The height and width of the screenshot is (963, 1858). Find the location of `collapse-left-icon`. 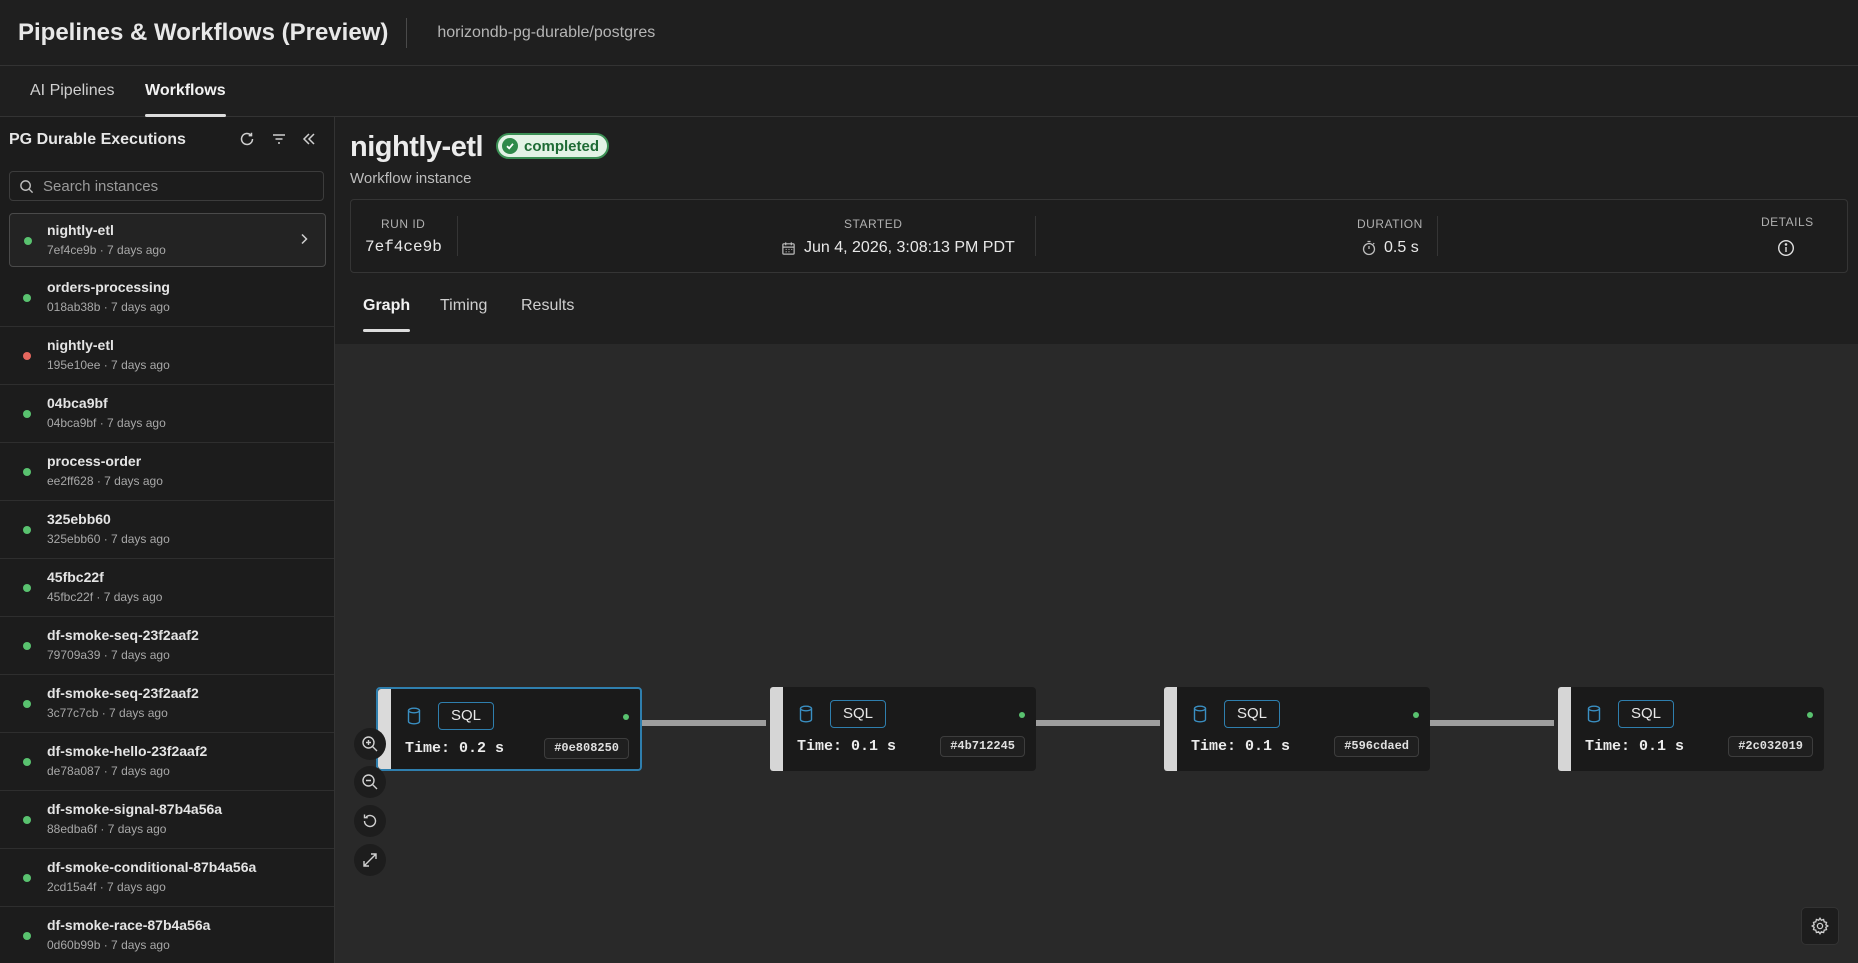

collapse-left-icon is located at coordinates (309, 139).